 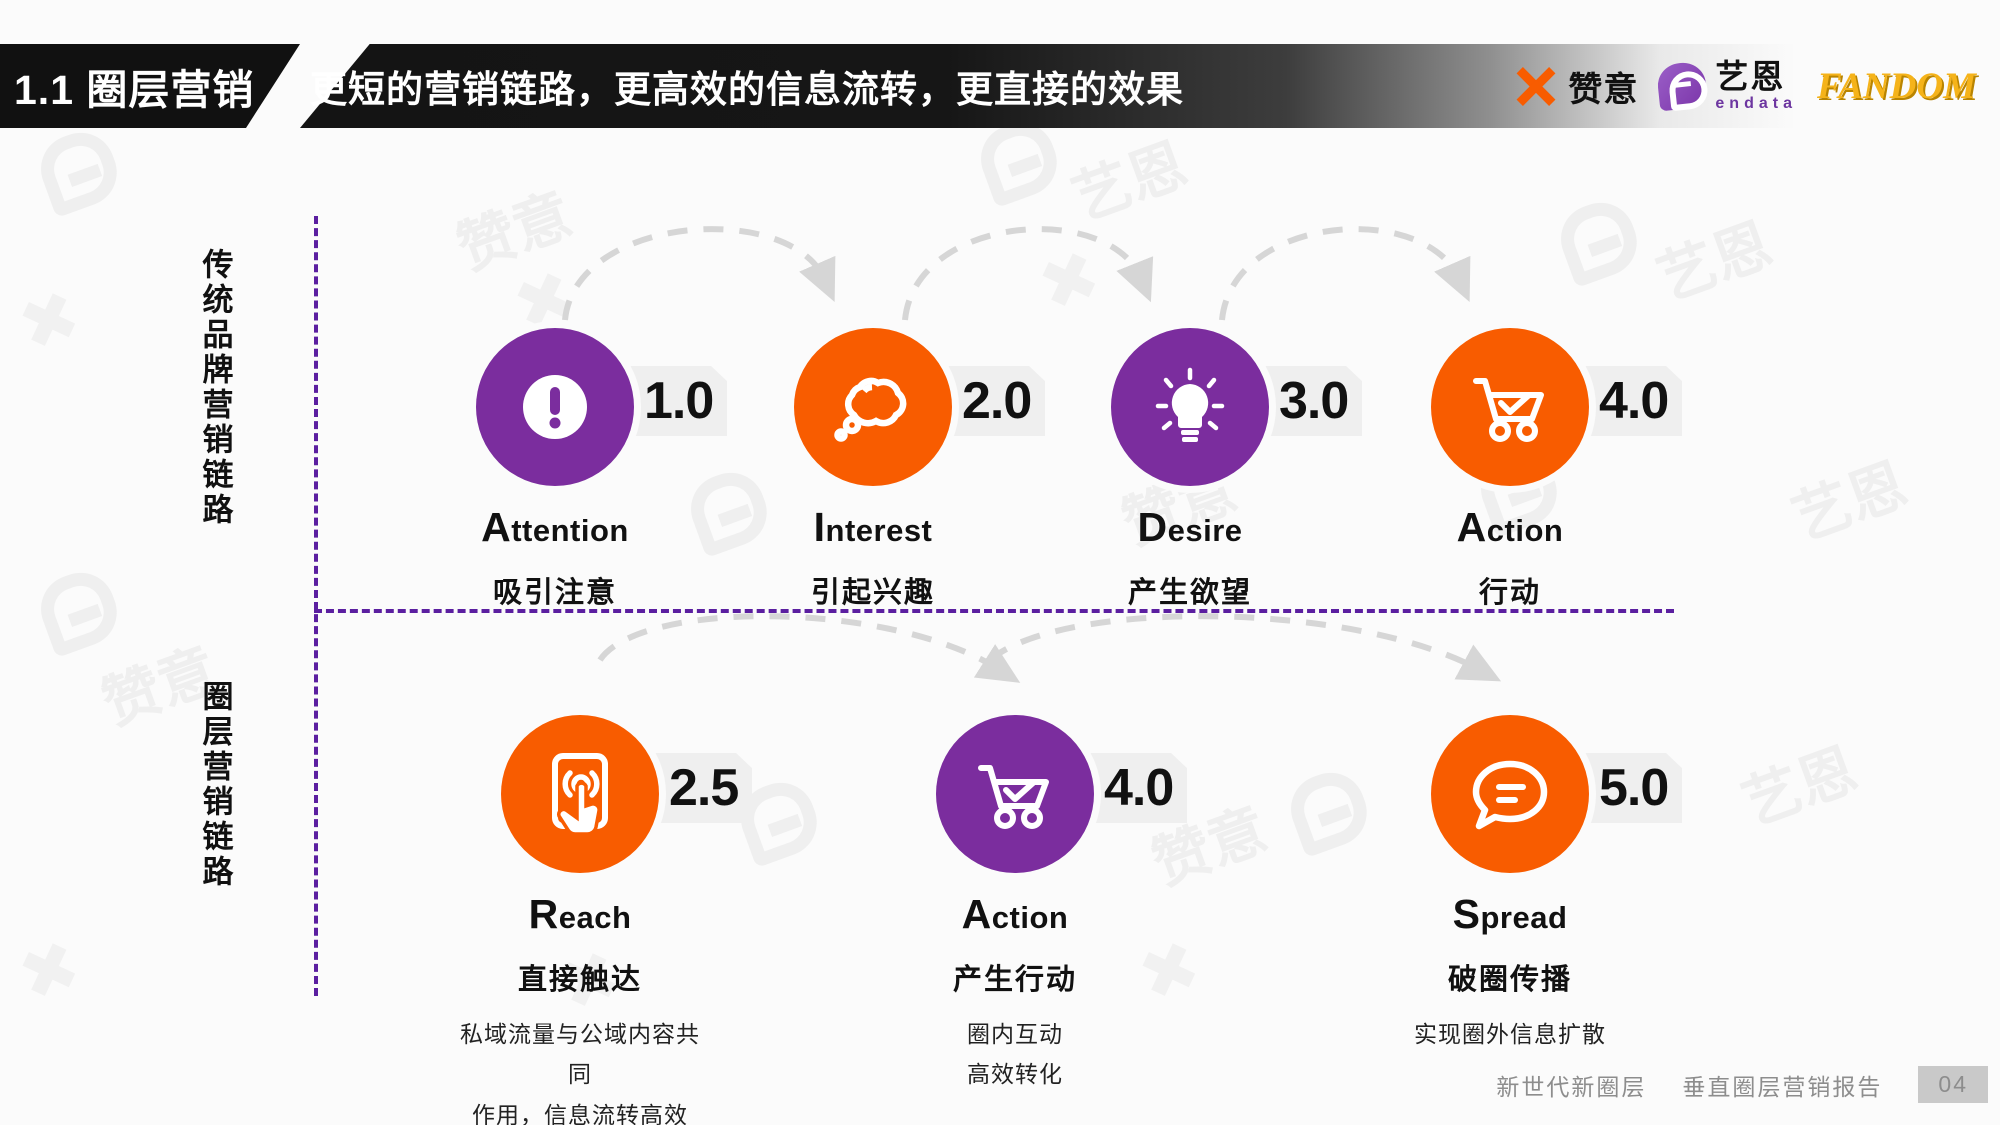 I want to click on node-cn-label: 引起兴趣, so click(x=872, y=593).